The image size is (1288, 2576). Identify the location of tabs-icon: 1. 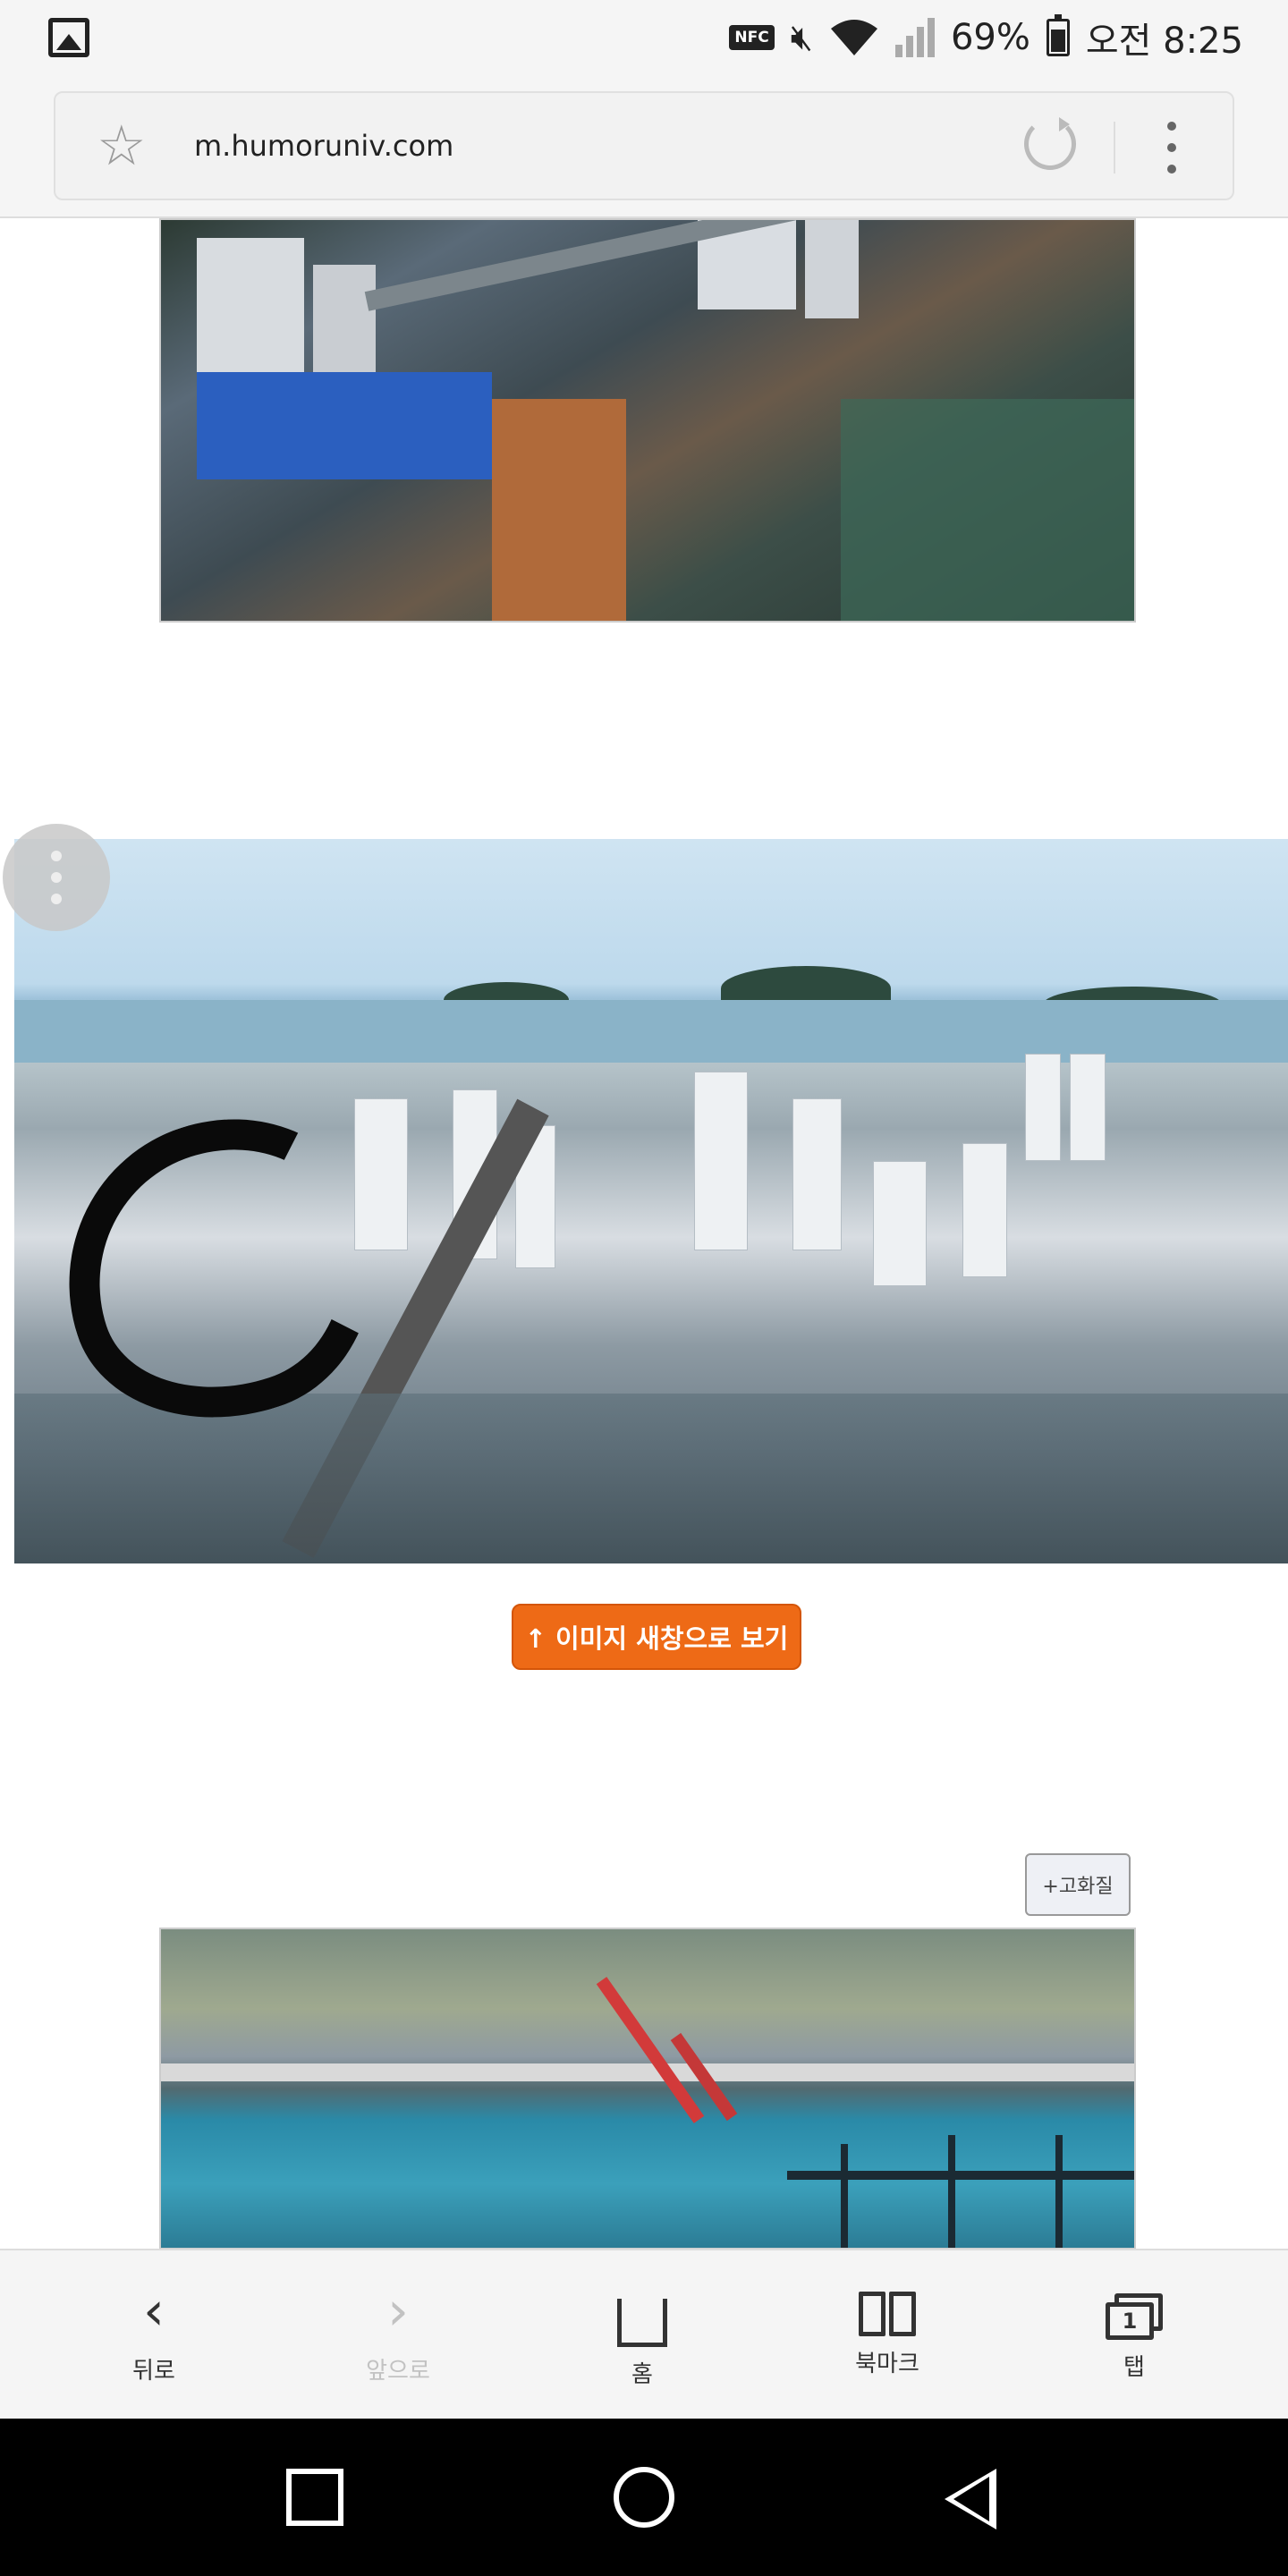
(1134, 2316).